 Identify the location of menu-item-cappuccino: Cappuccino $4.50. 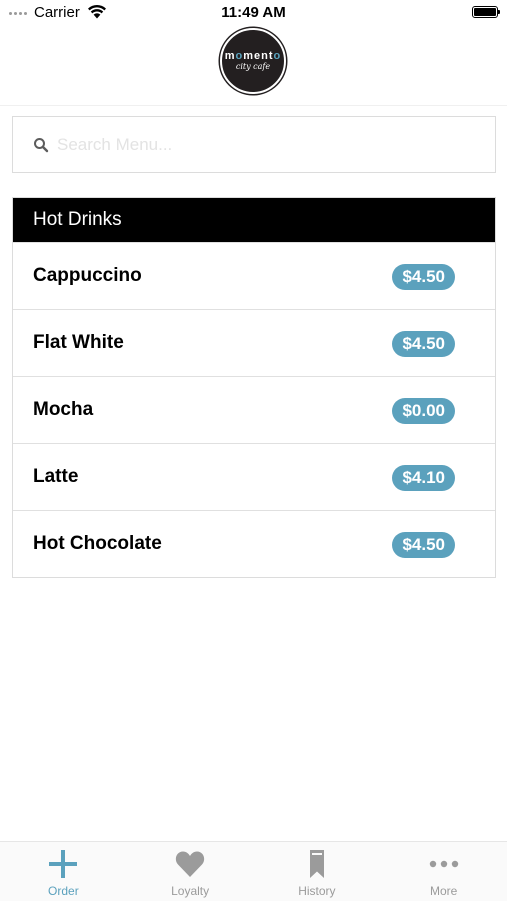
(254, 275).